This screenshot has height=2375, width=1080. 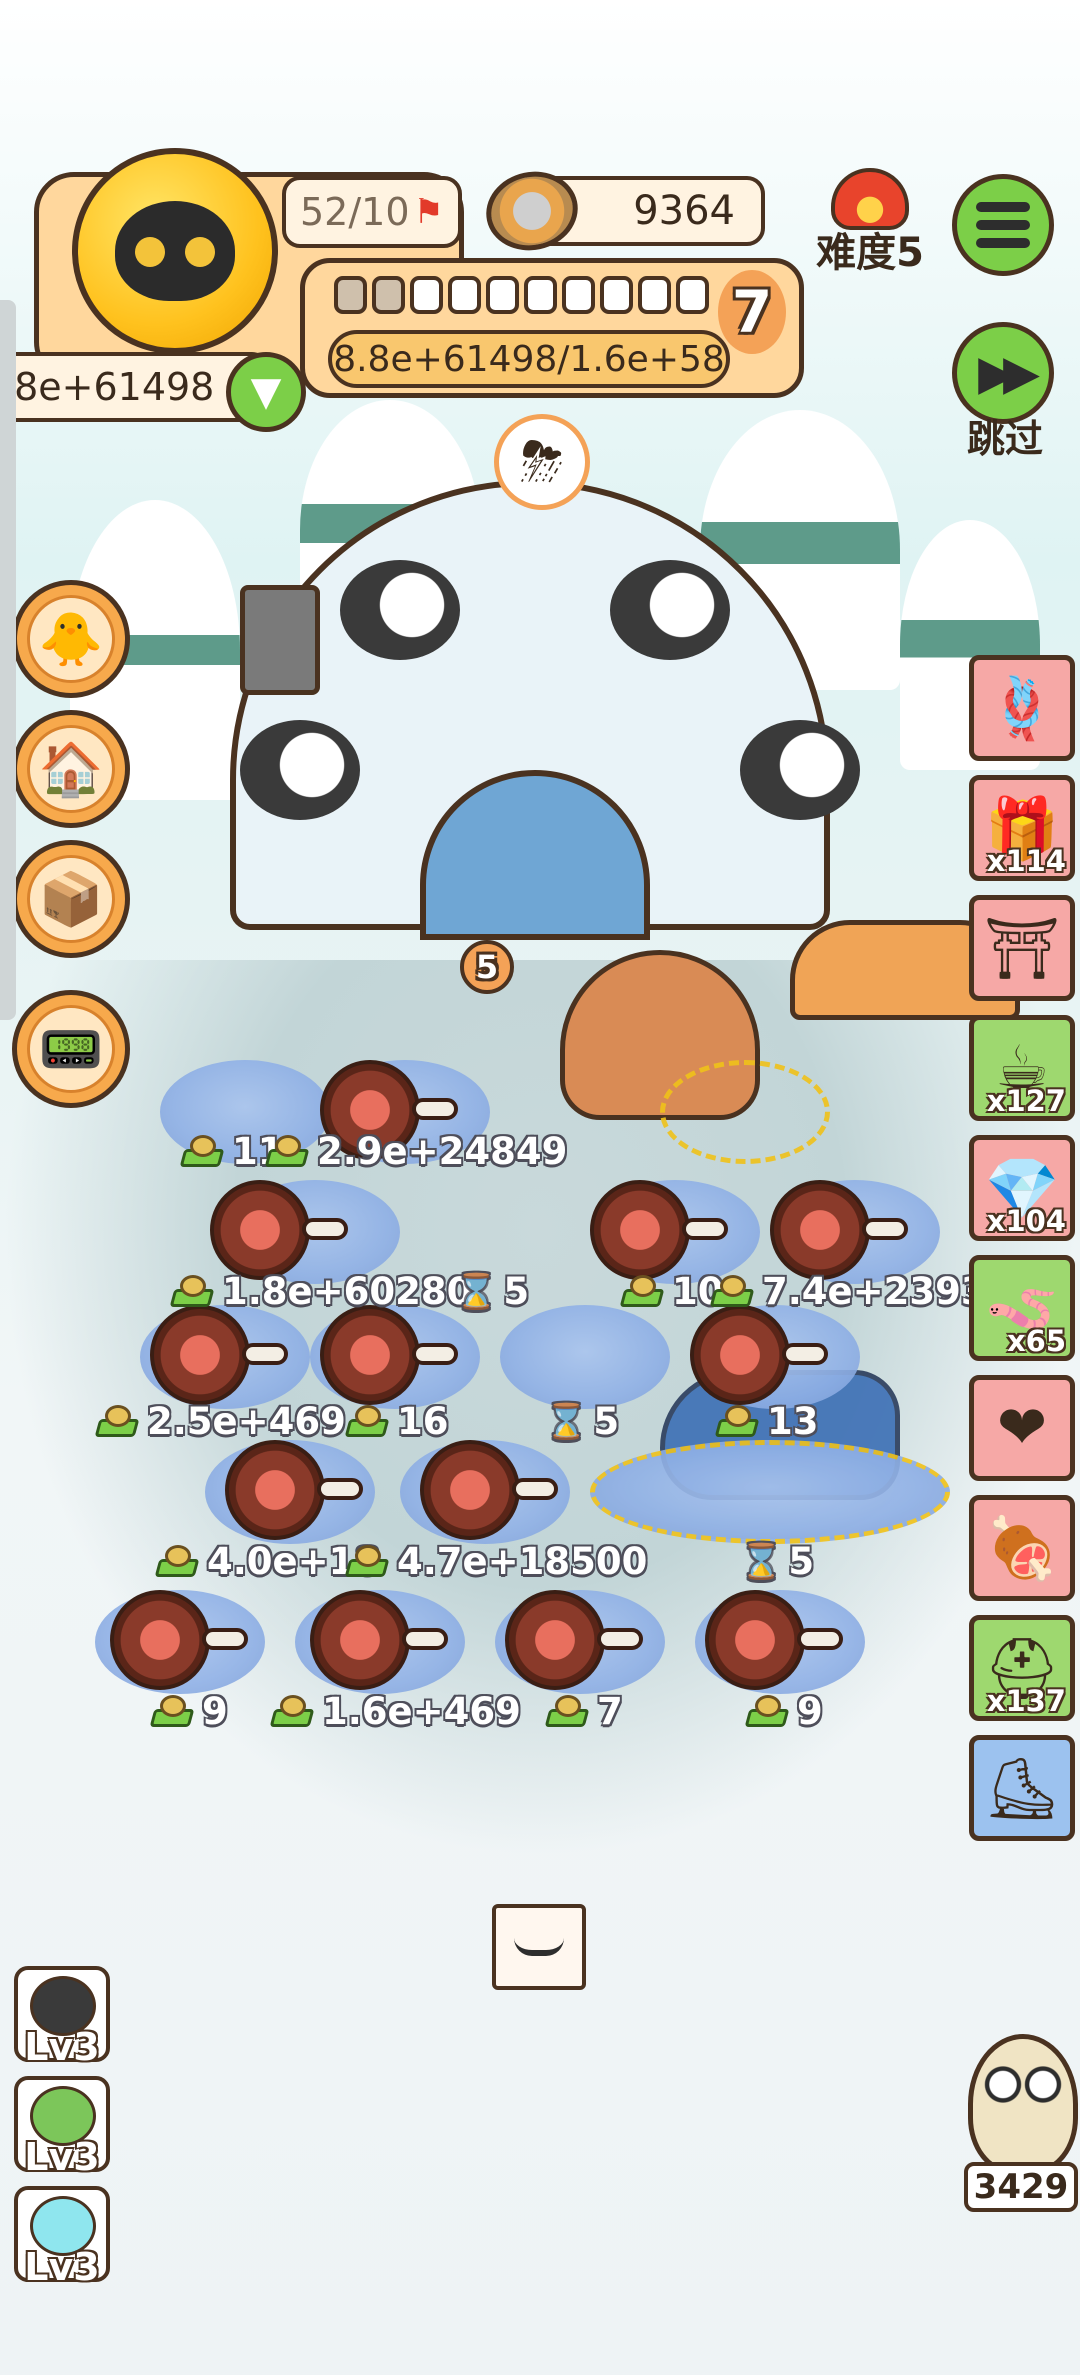 What do you see at coordinates (874, 1291) in the screenshot?
I see `food-value-text: 7.4e+2393` at bounding box center [874, 1291].